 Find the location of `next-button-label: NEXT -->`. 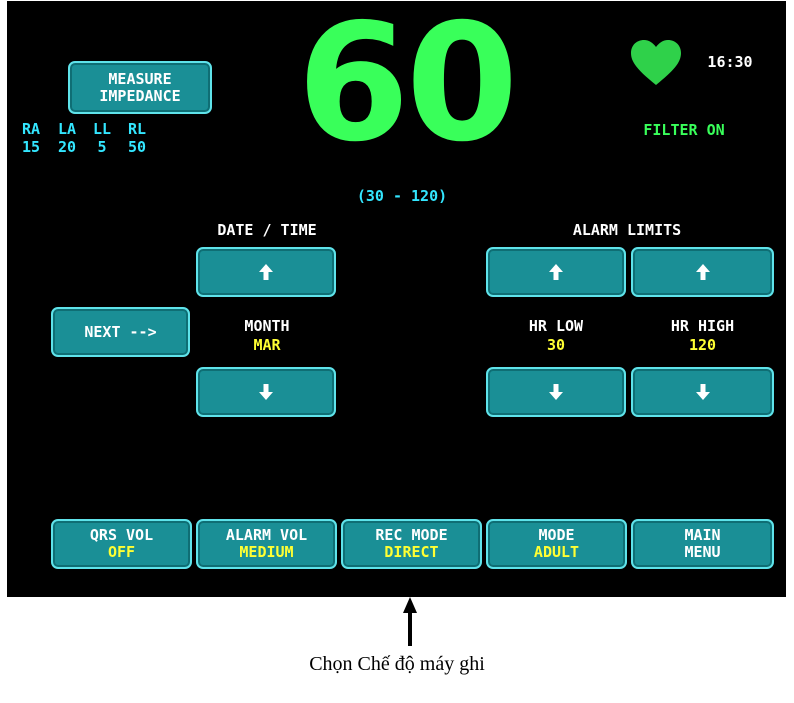

next-button-label: NEXT --> is located at coordinates (120, 331).